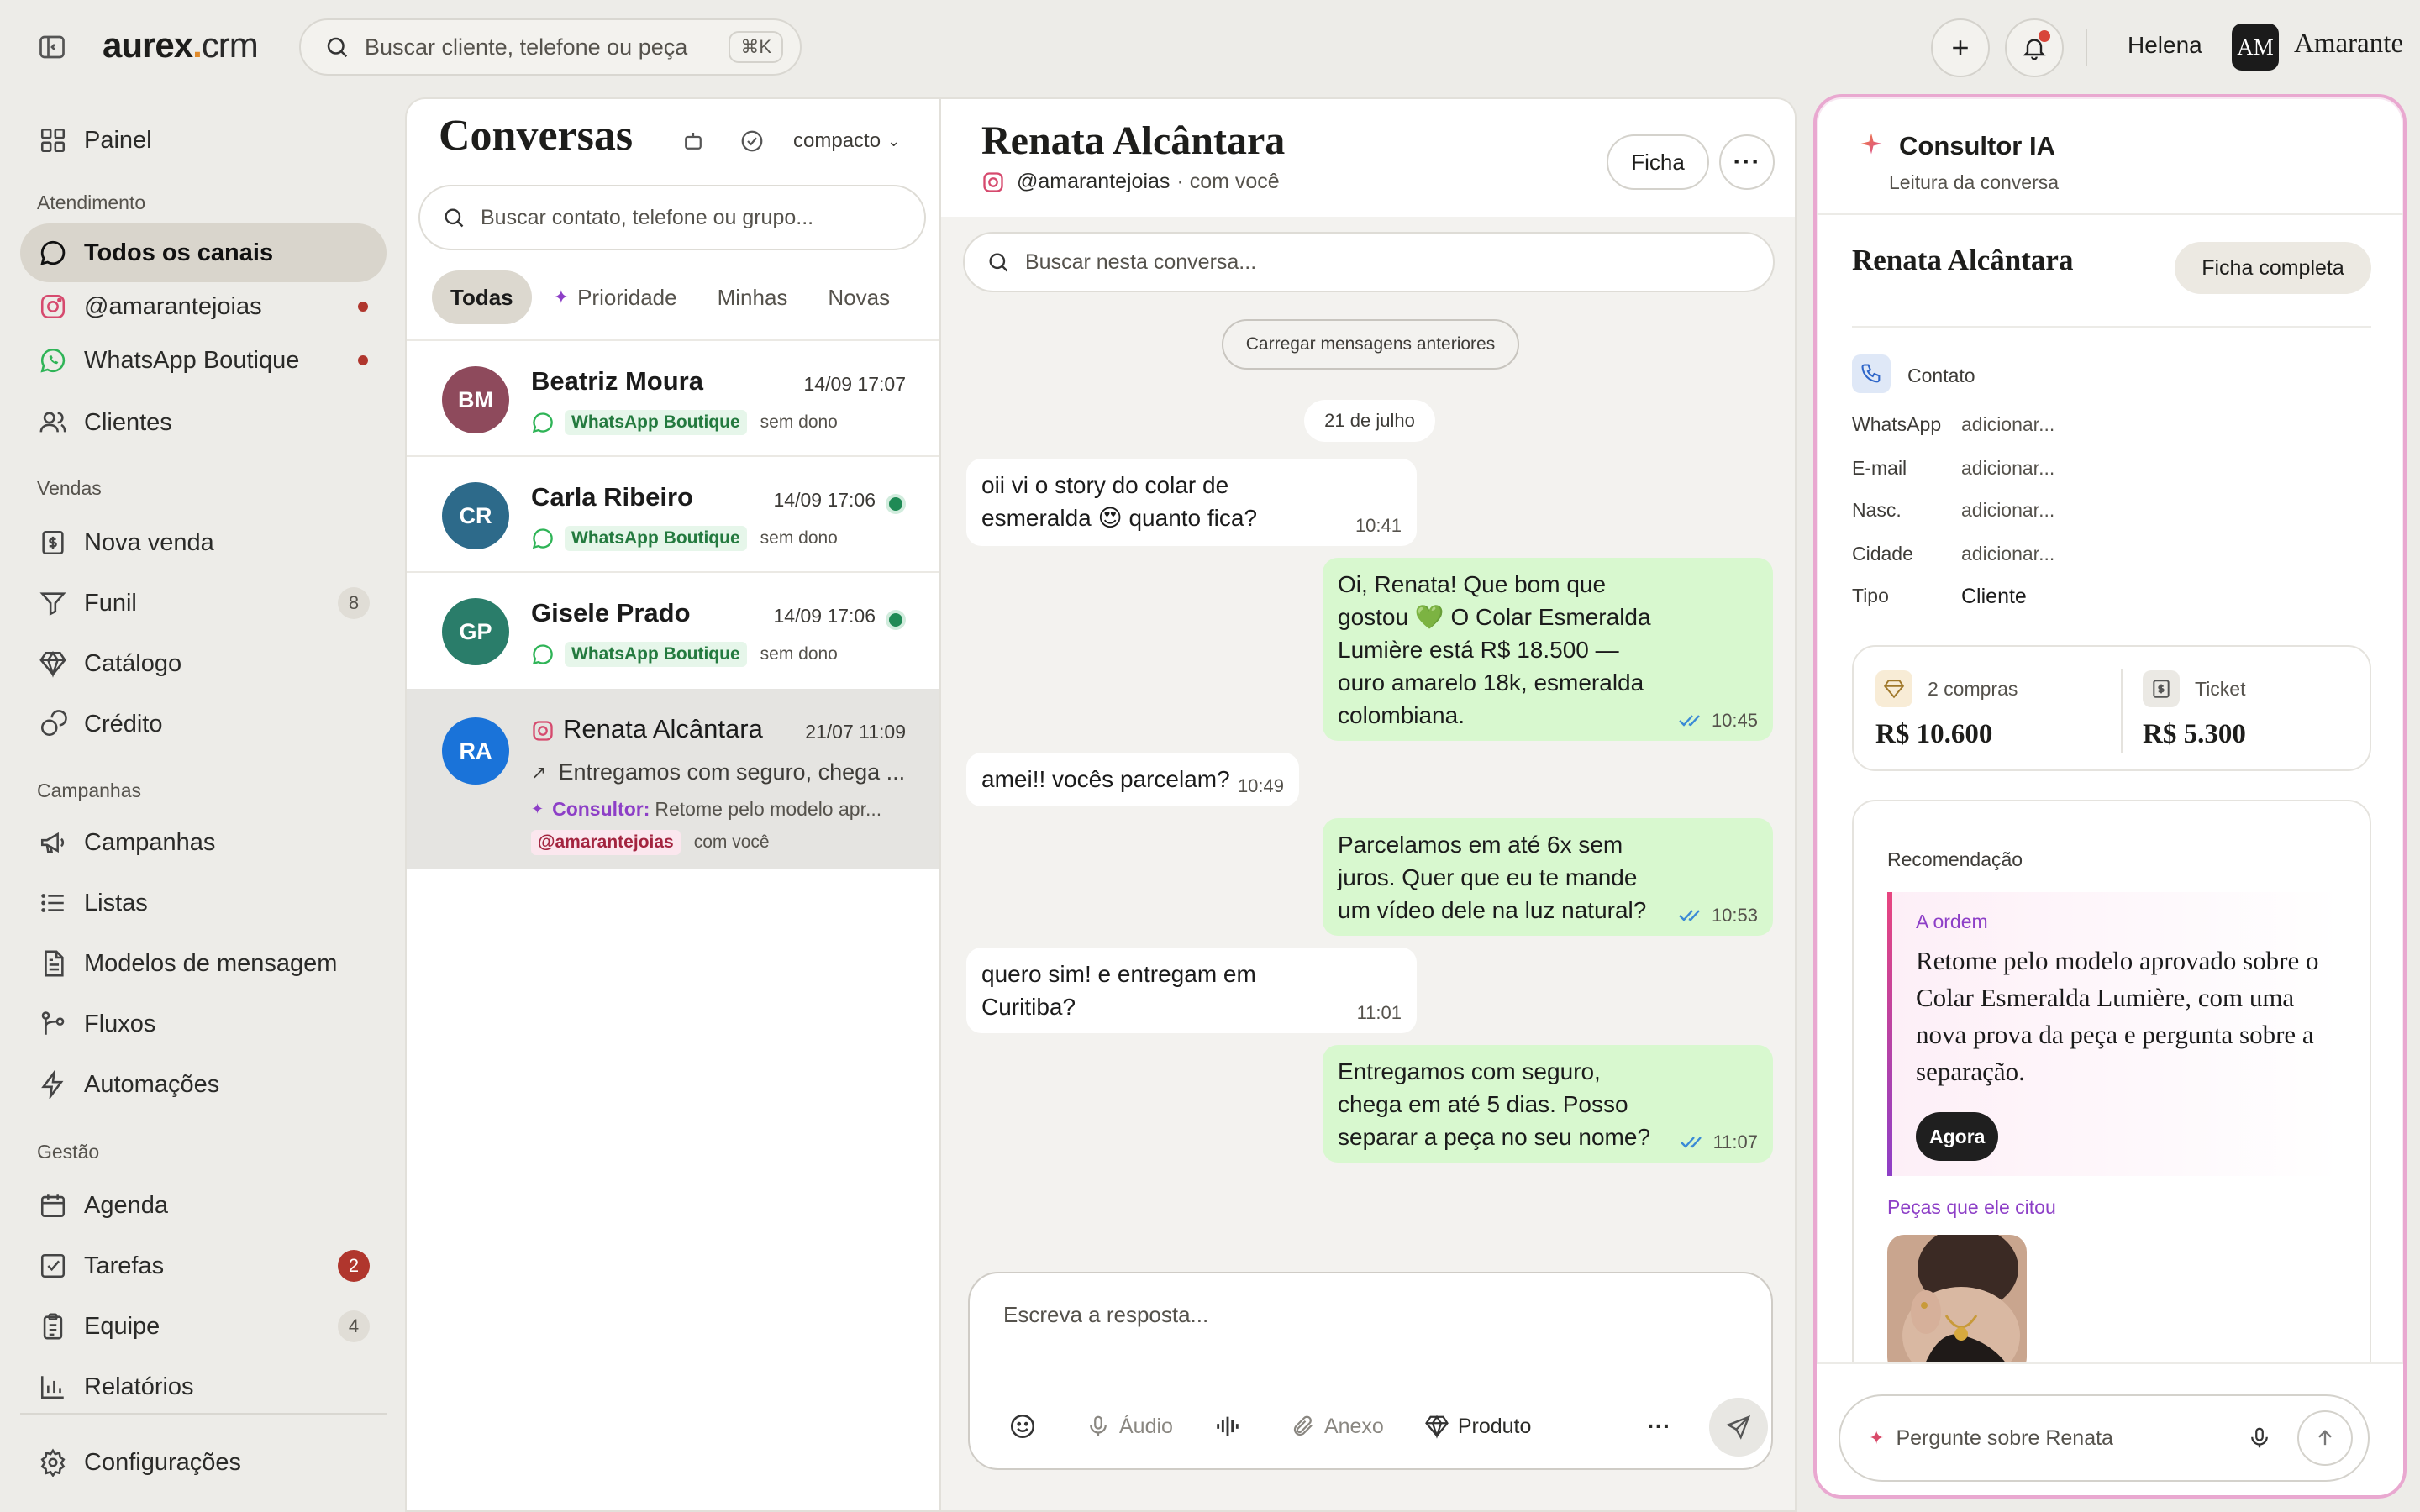  I want to click on composer-more-button: ···, so click(1658, 1426).